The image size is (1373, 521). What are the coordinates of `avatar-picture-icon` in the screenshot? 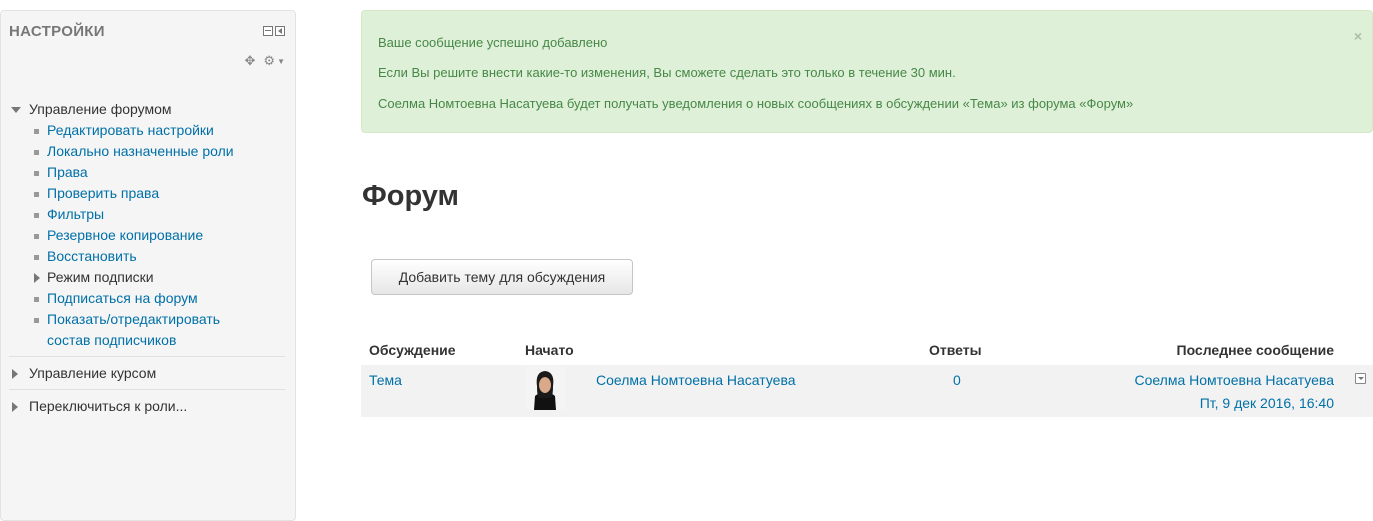 It's located at (545, 388).